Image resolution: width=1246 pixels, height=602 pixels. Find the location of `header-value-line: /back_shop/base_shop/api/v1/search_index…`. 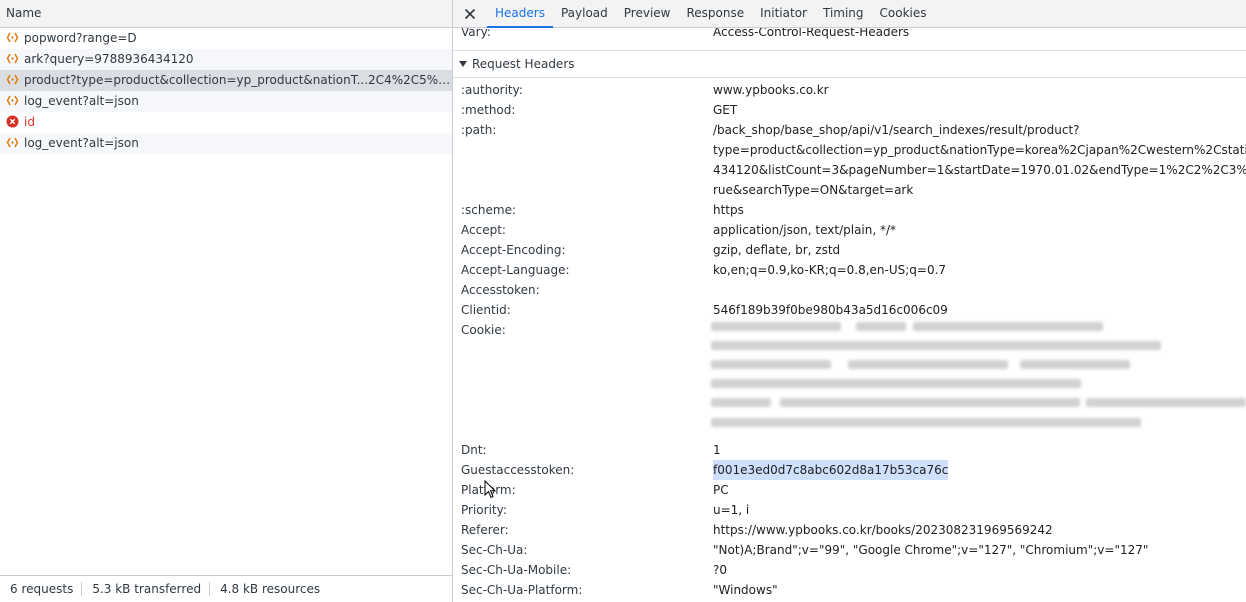

header-value-line: /back_shop/base_shop/api/v1/search_index… is located at coordinates (896, 130).